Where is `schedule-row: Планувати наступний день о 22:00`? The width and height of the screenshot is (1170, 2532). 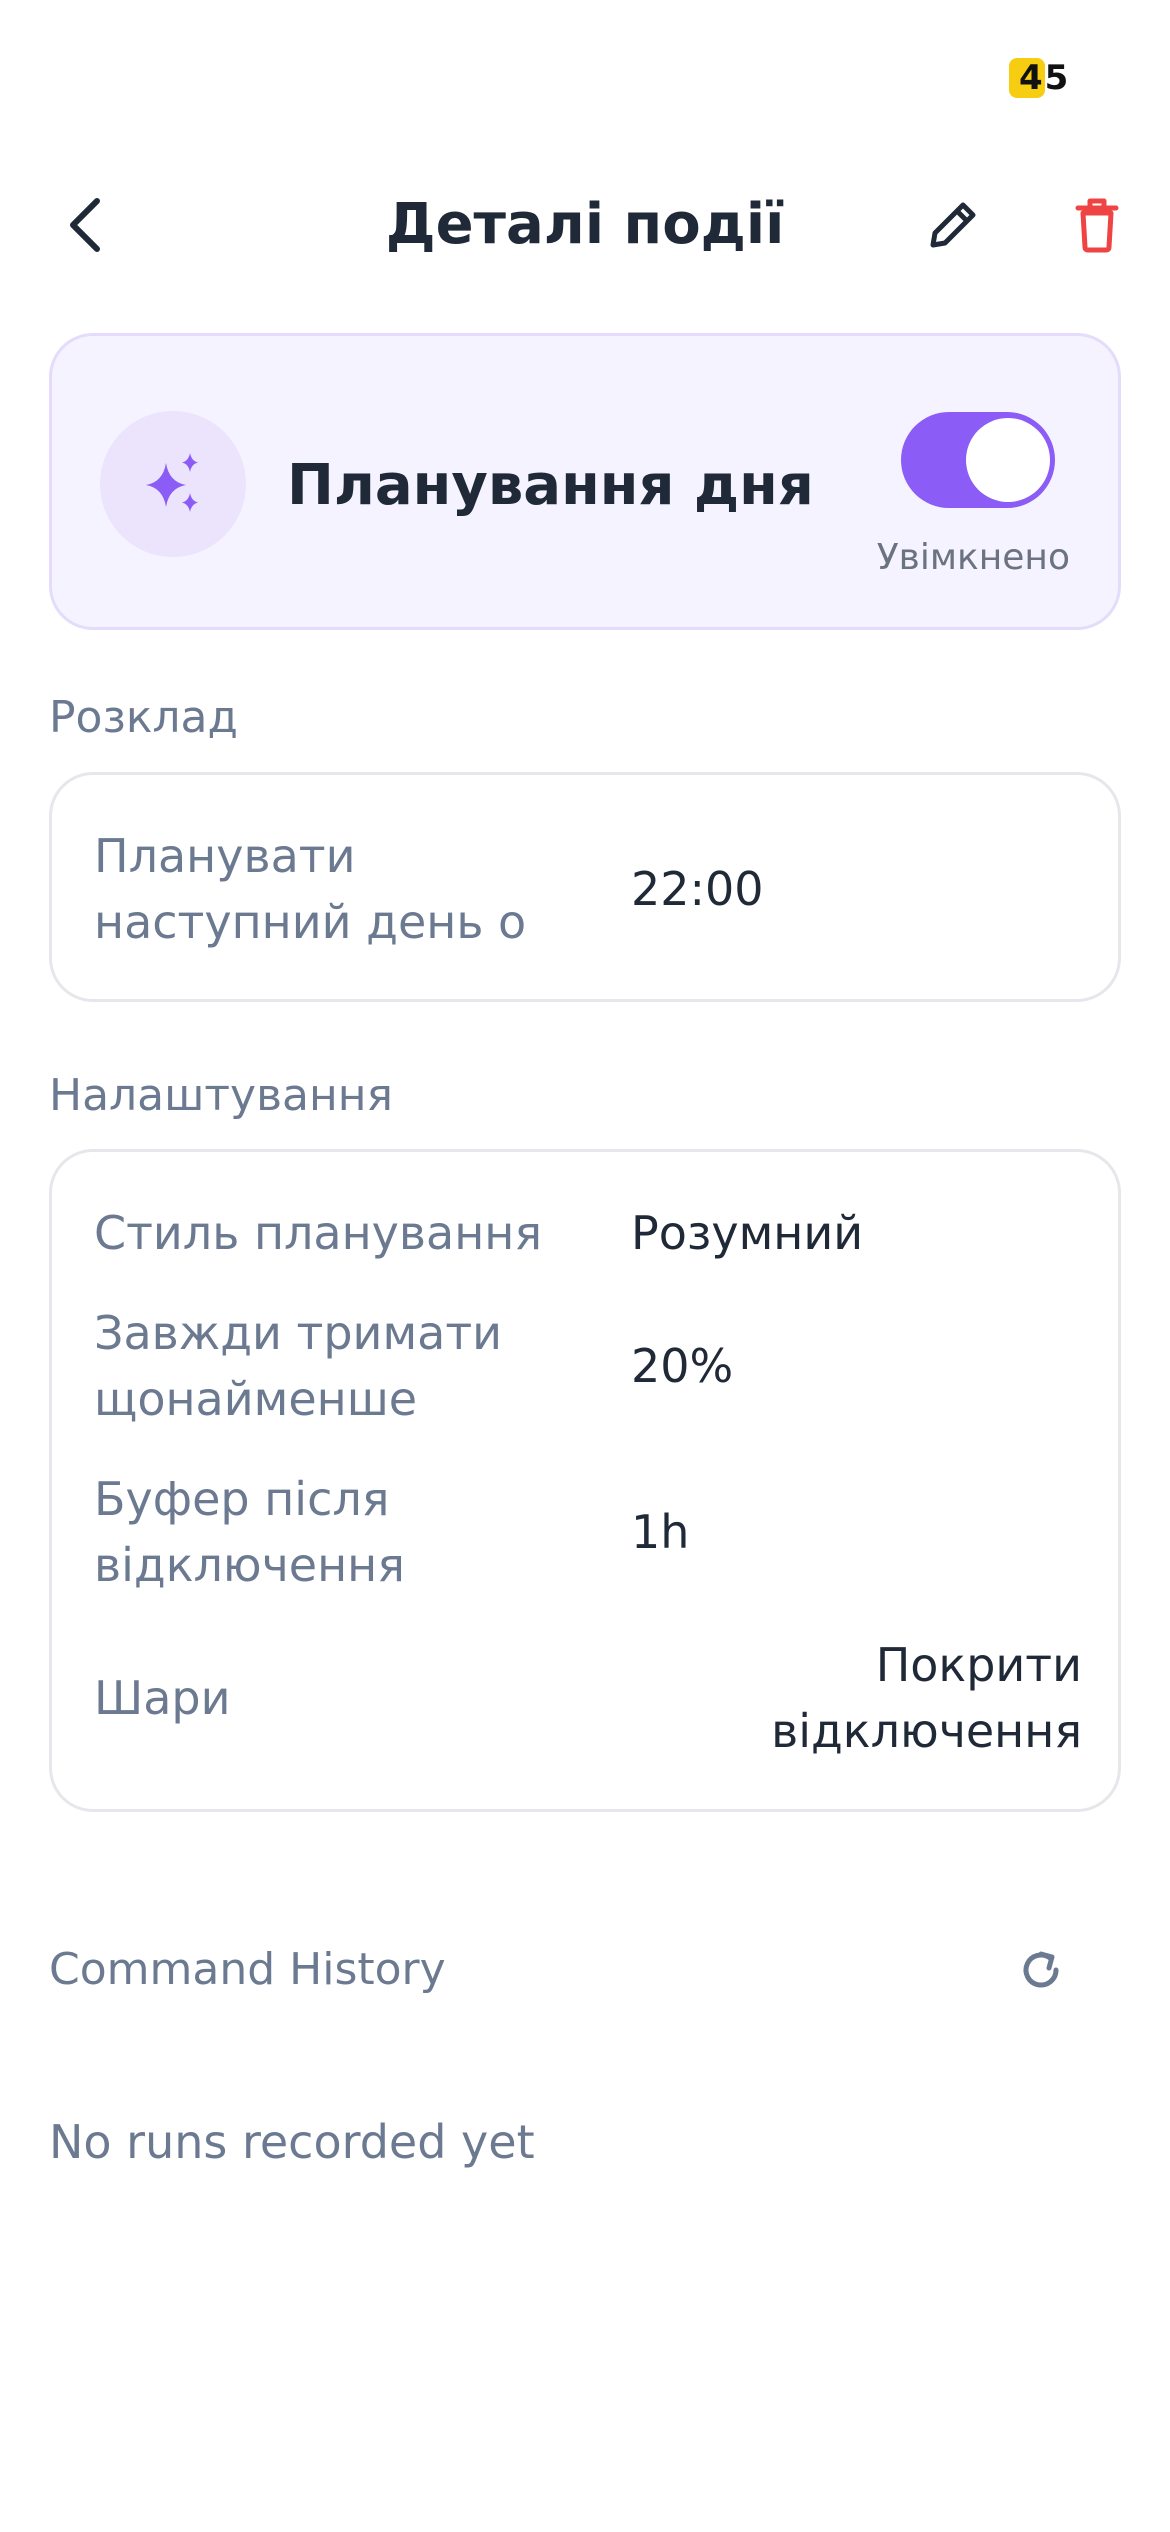 schedule-row: Планувати наступний день о 22:00 is located at coordinates (588, 889).